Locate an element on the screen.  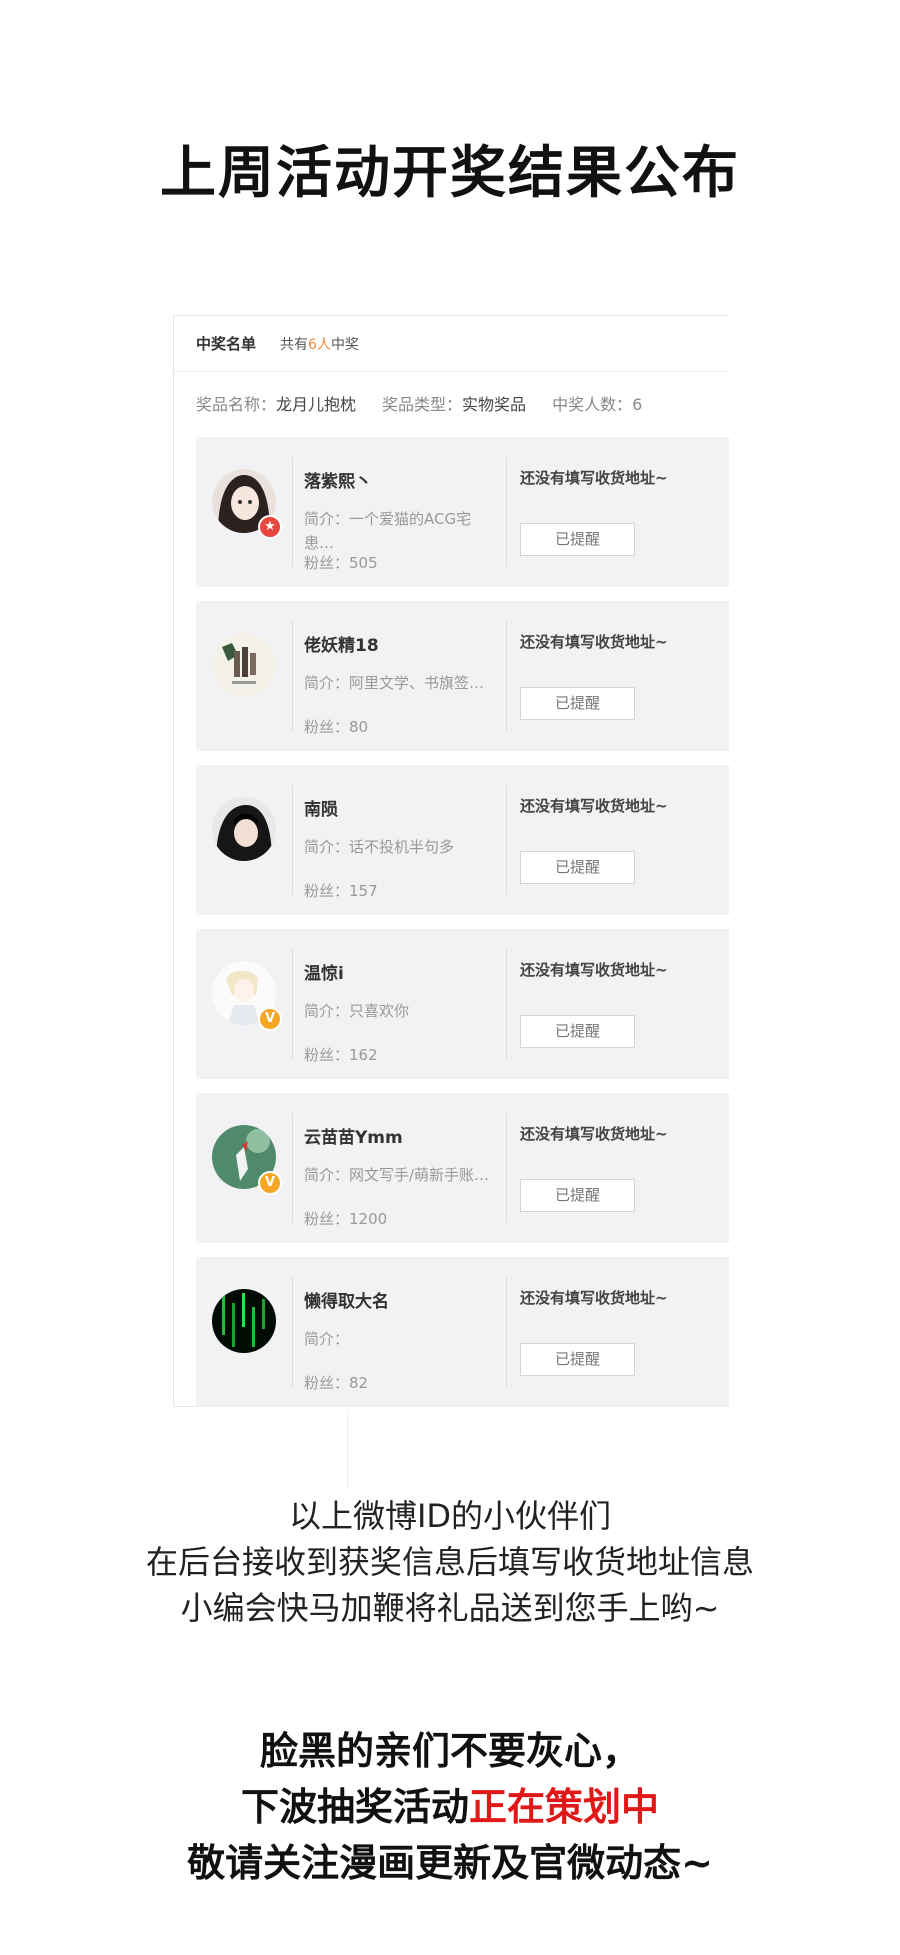
closing-highlight: 正在策划中 is located at coordinates (564, 1807).